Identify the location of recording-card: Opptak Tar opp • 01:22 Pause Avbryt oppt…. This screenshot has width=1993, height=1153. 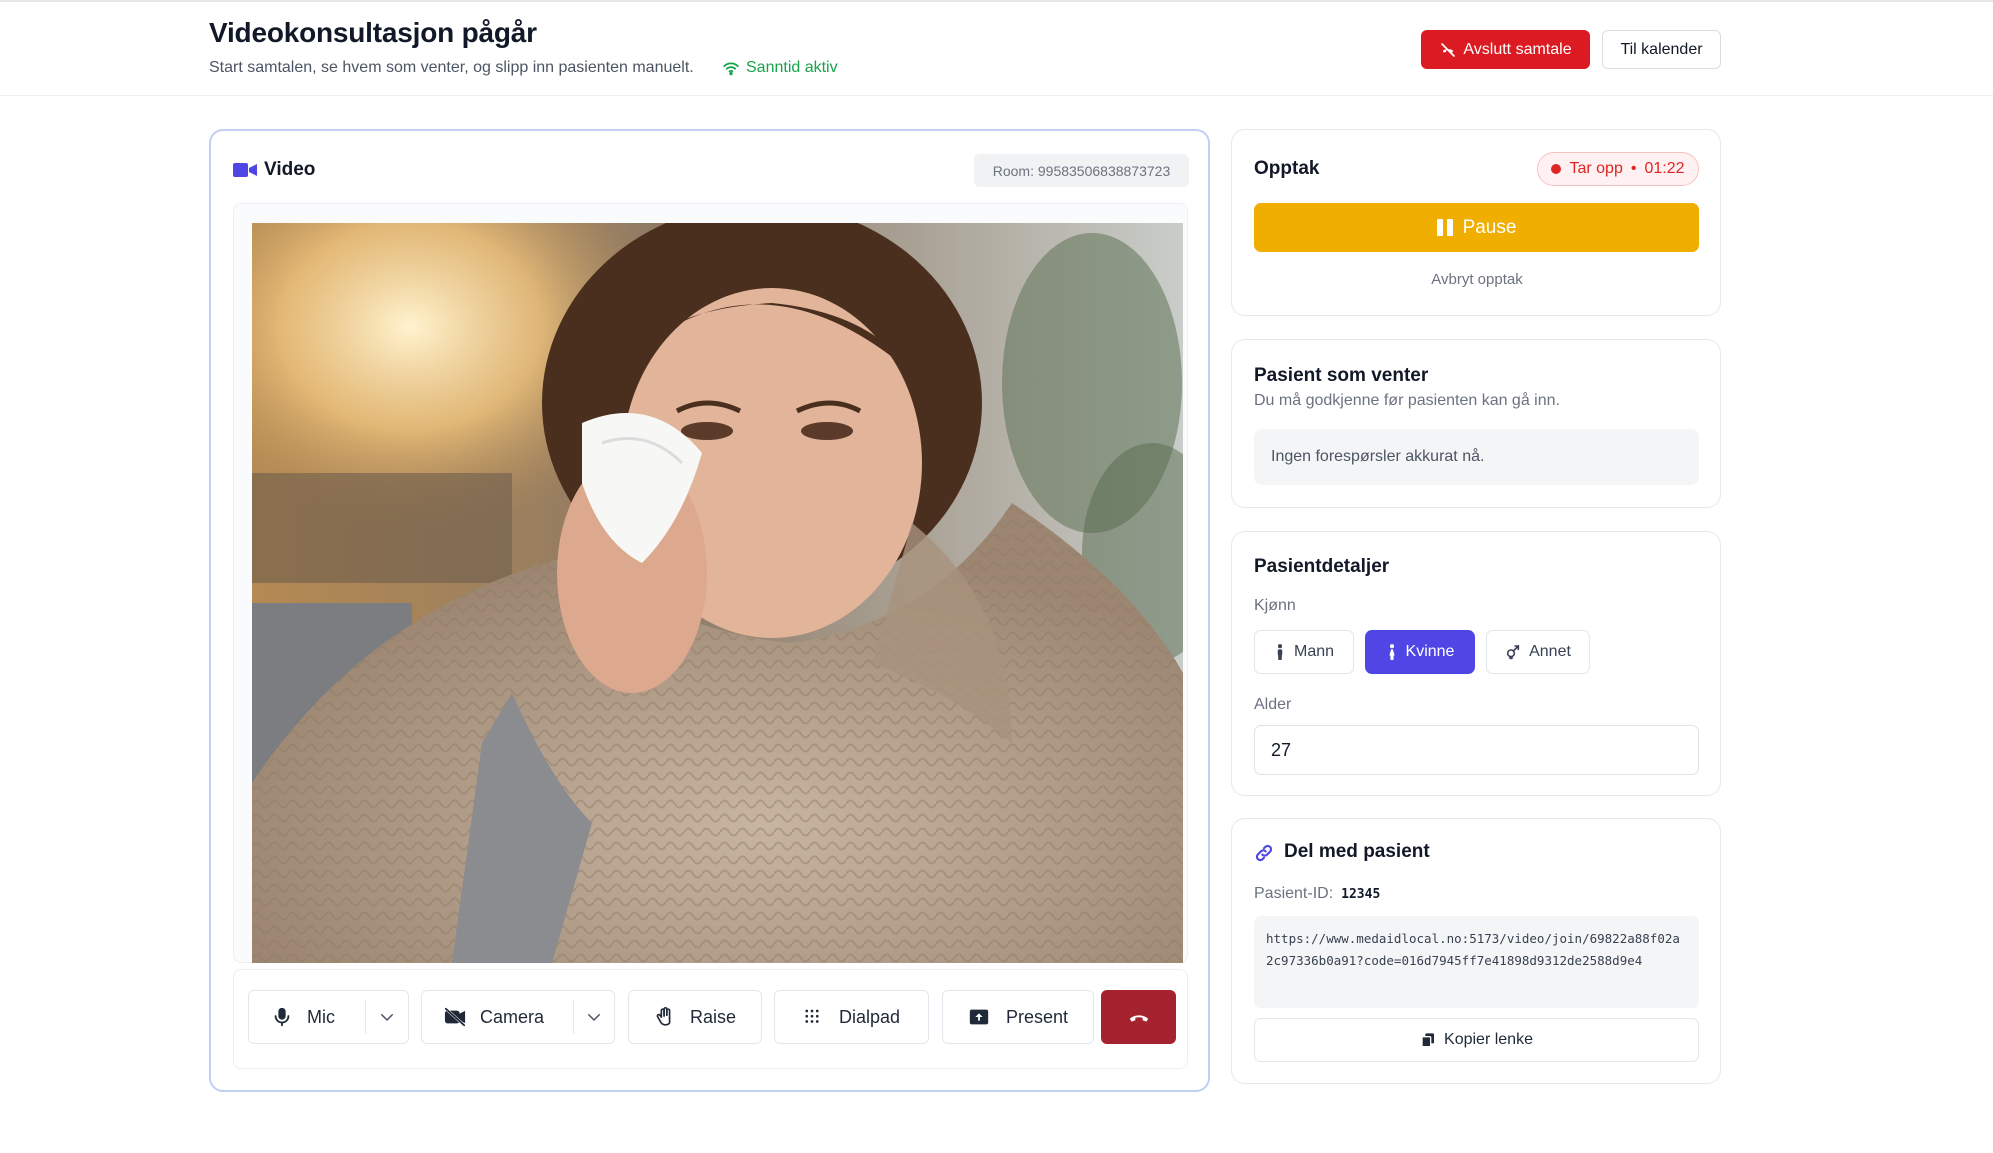
(1476, 222).